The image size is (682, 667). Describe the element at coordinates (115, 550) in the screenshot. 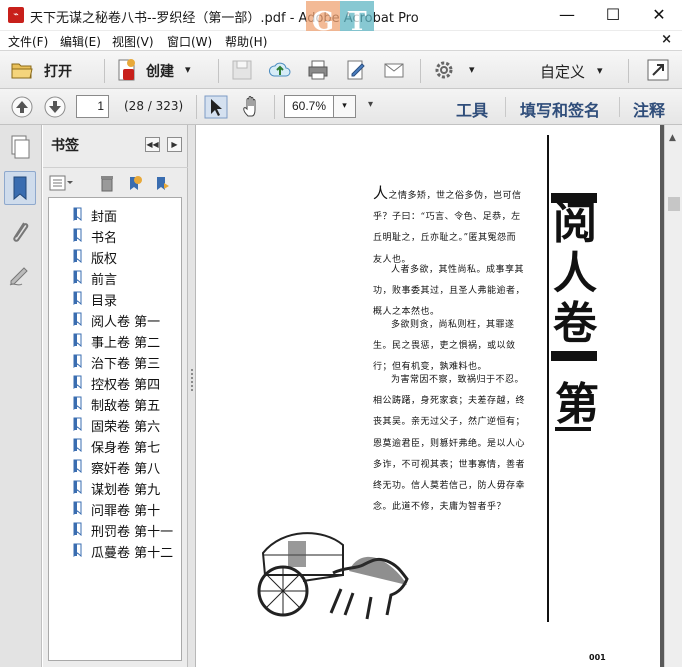

I see `bookmark-item: 瓜蔓卷 第十二` at that location.